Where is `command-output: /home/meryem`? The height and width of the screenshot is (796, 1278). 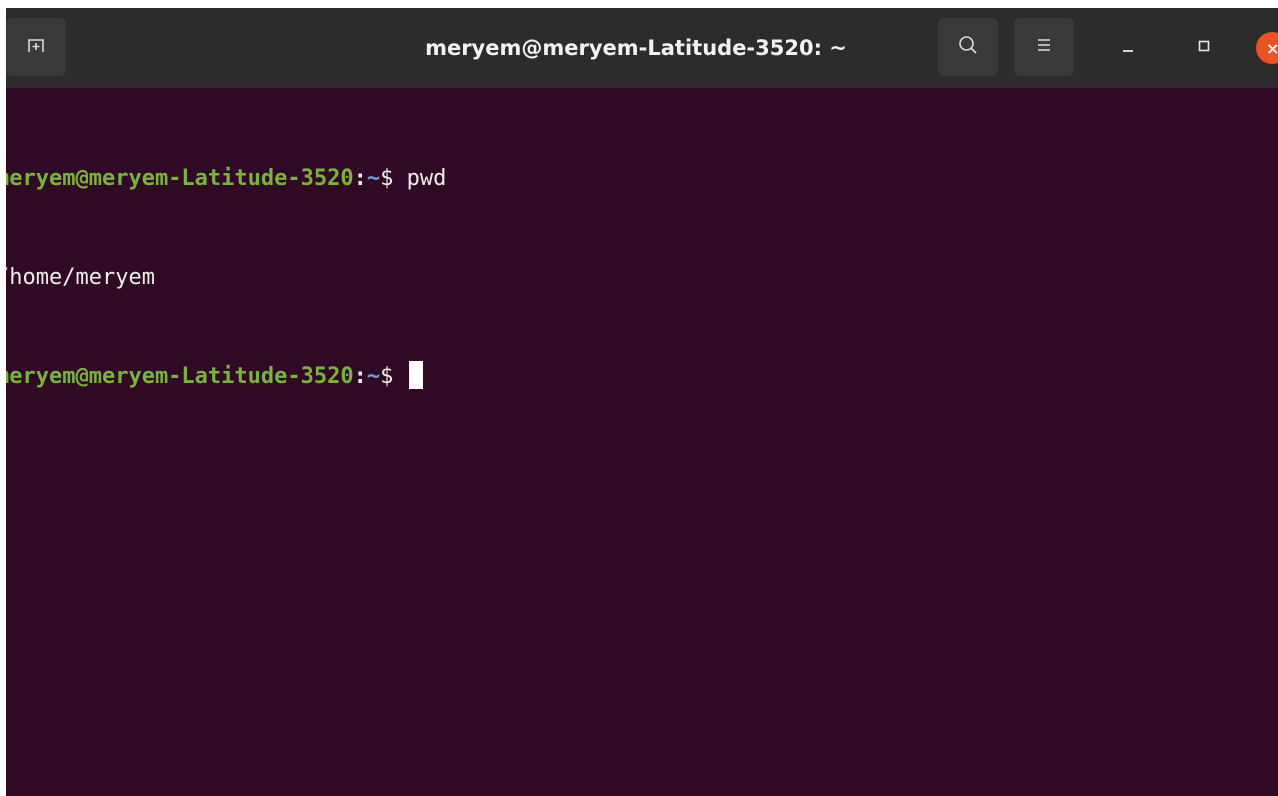 command-output: /home/meryem is located at coordinates (80, 277).